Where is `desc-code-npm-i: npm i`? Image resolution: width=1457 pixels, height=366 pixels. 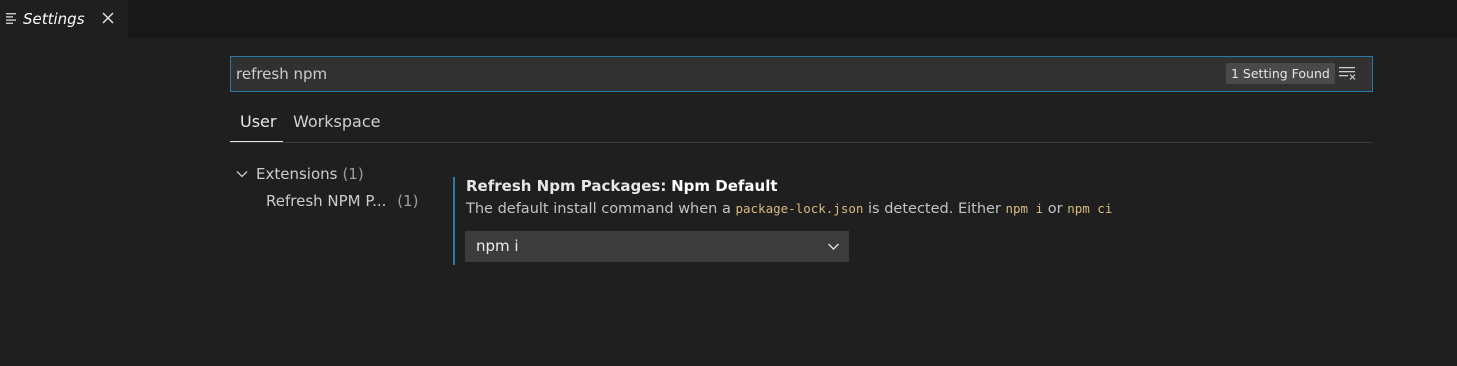
desc-code-npm-i: npm i is located at coordinates (1024, 208).